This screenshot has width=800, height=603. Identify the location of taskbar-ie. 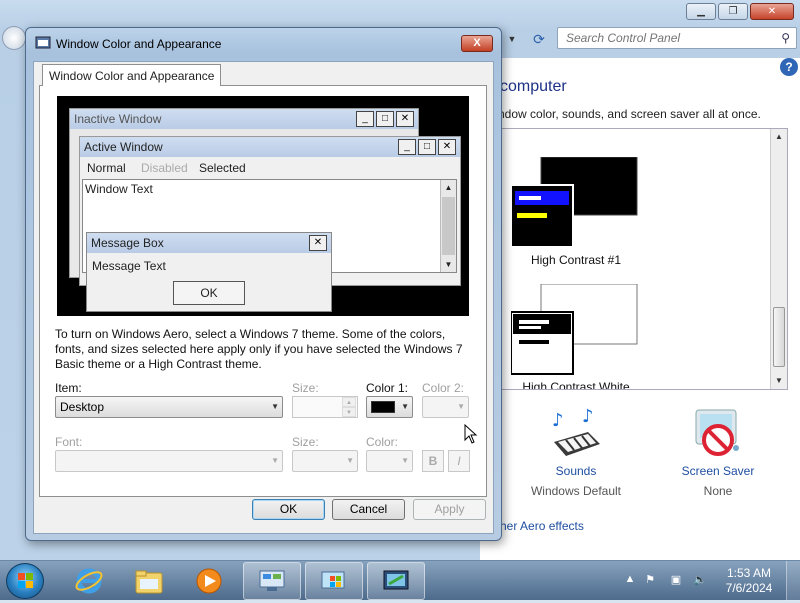
(89, 581).